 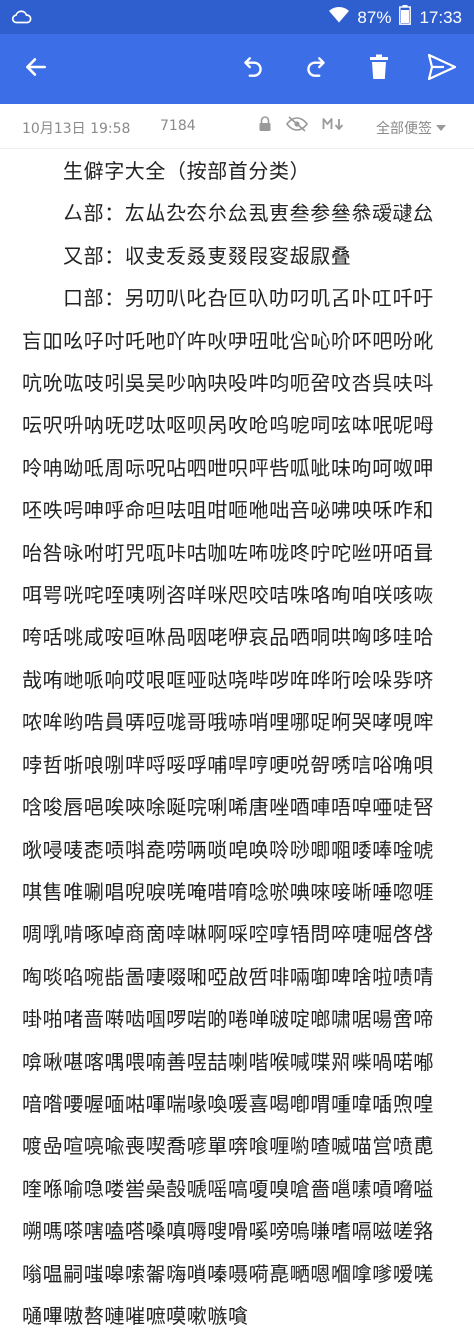 What do you see at coordinates (441, 128) in the screenshot?
I see `dropdown-icon` at bounding box center [441, 128].